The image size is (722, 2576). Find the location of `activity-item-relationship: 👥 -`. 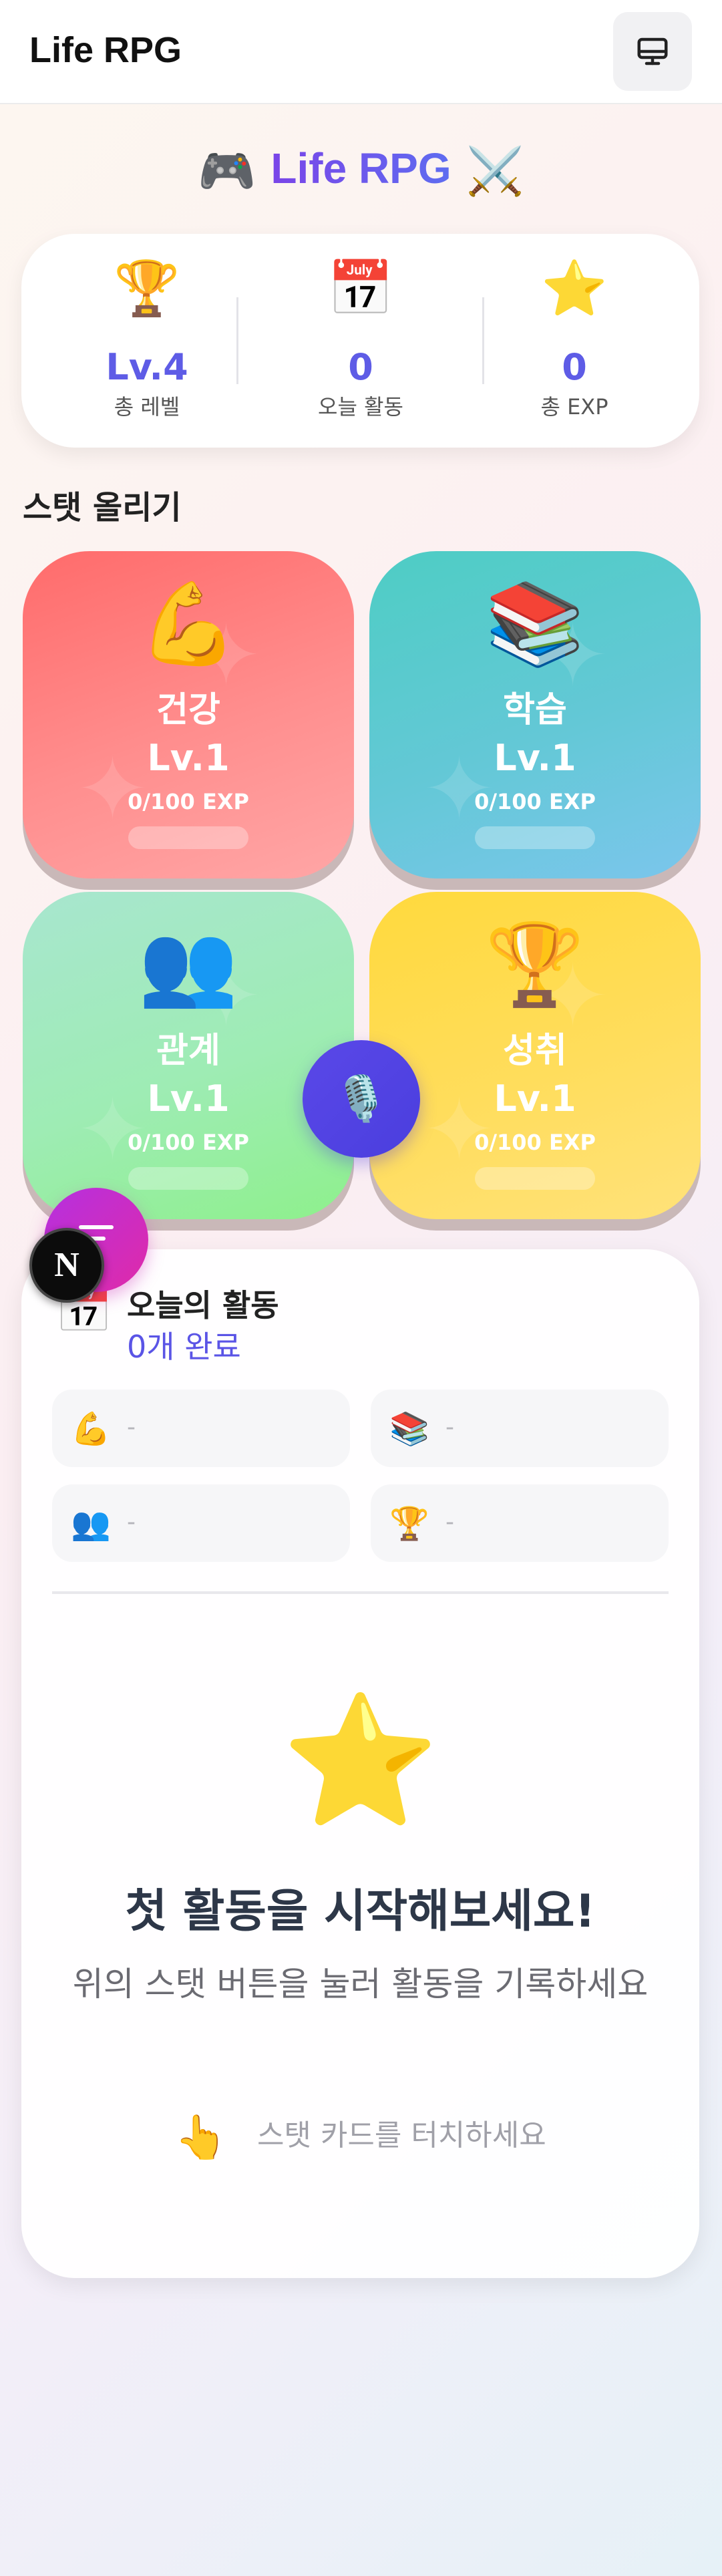

activity-item-relationship: 👥 - is located at coordinates (201, 1523).